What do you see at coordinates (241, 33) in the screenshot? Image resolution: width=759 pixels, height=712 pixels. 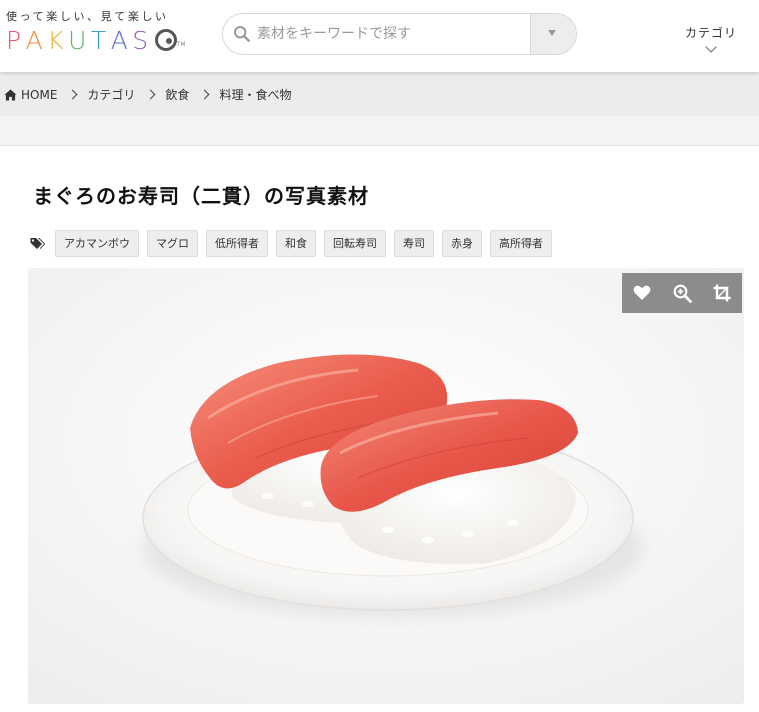 I see `search-icon` at bounding box center [241, 33].